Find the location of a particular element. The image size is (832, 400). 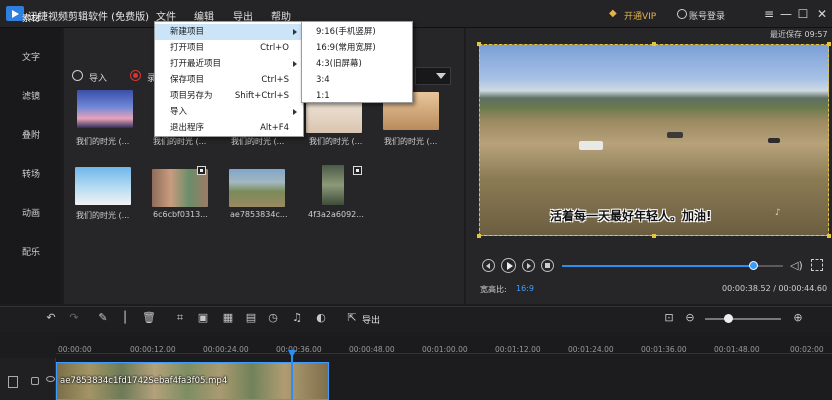

maximize-icon: ☐ is located at coordinates (803, 14).